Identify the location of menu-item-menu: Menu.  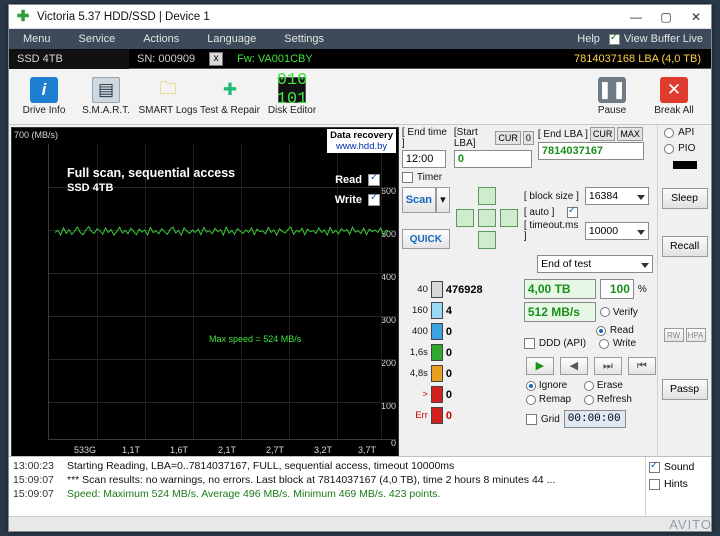
(37, 39).